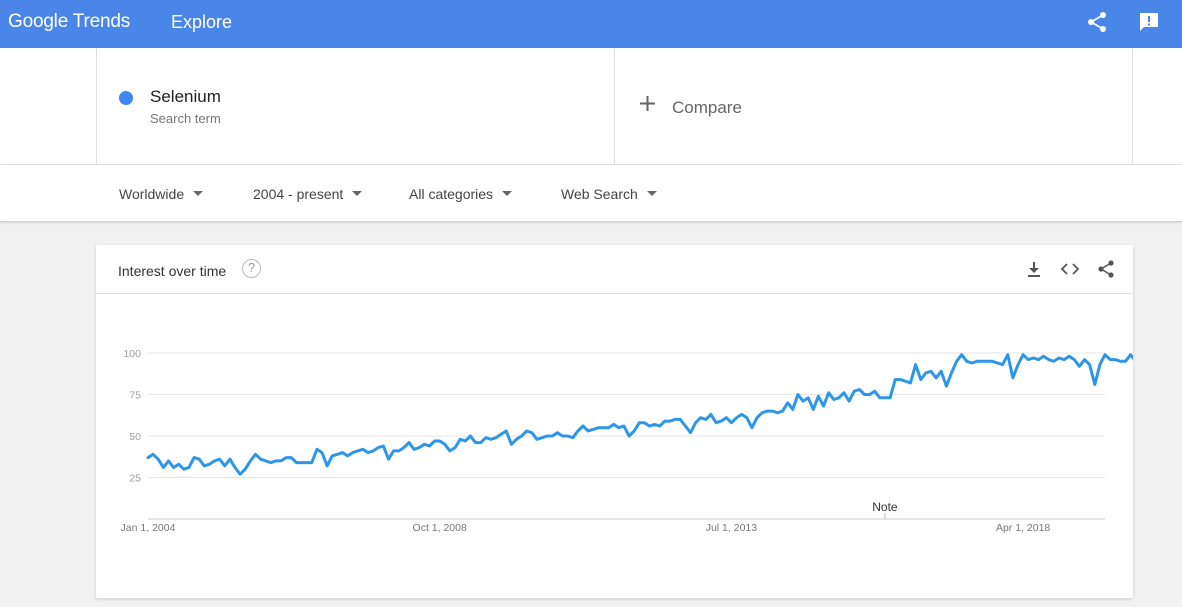  Describe the element at coordinates (135, 396) in the screenshot. I see `y-tick-label: 75` at that location.